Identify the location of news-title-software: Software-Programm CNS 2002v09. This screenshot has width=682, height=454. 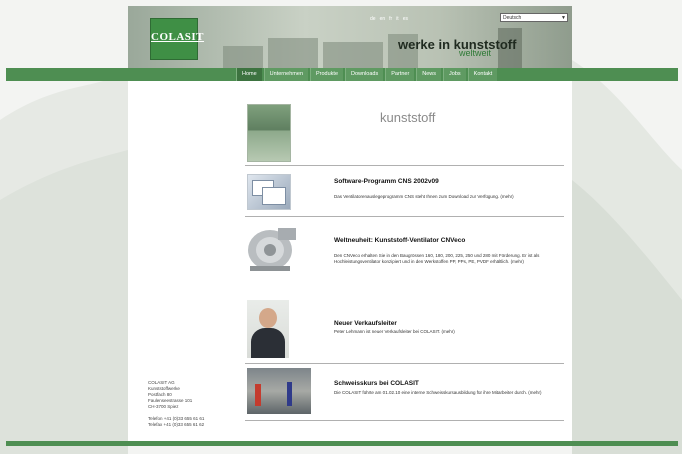
(386, 181).